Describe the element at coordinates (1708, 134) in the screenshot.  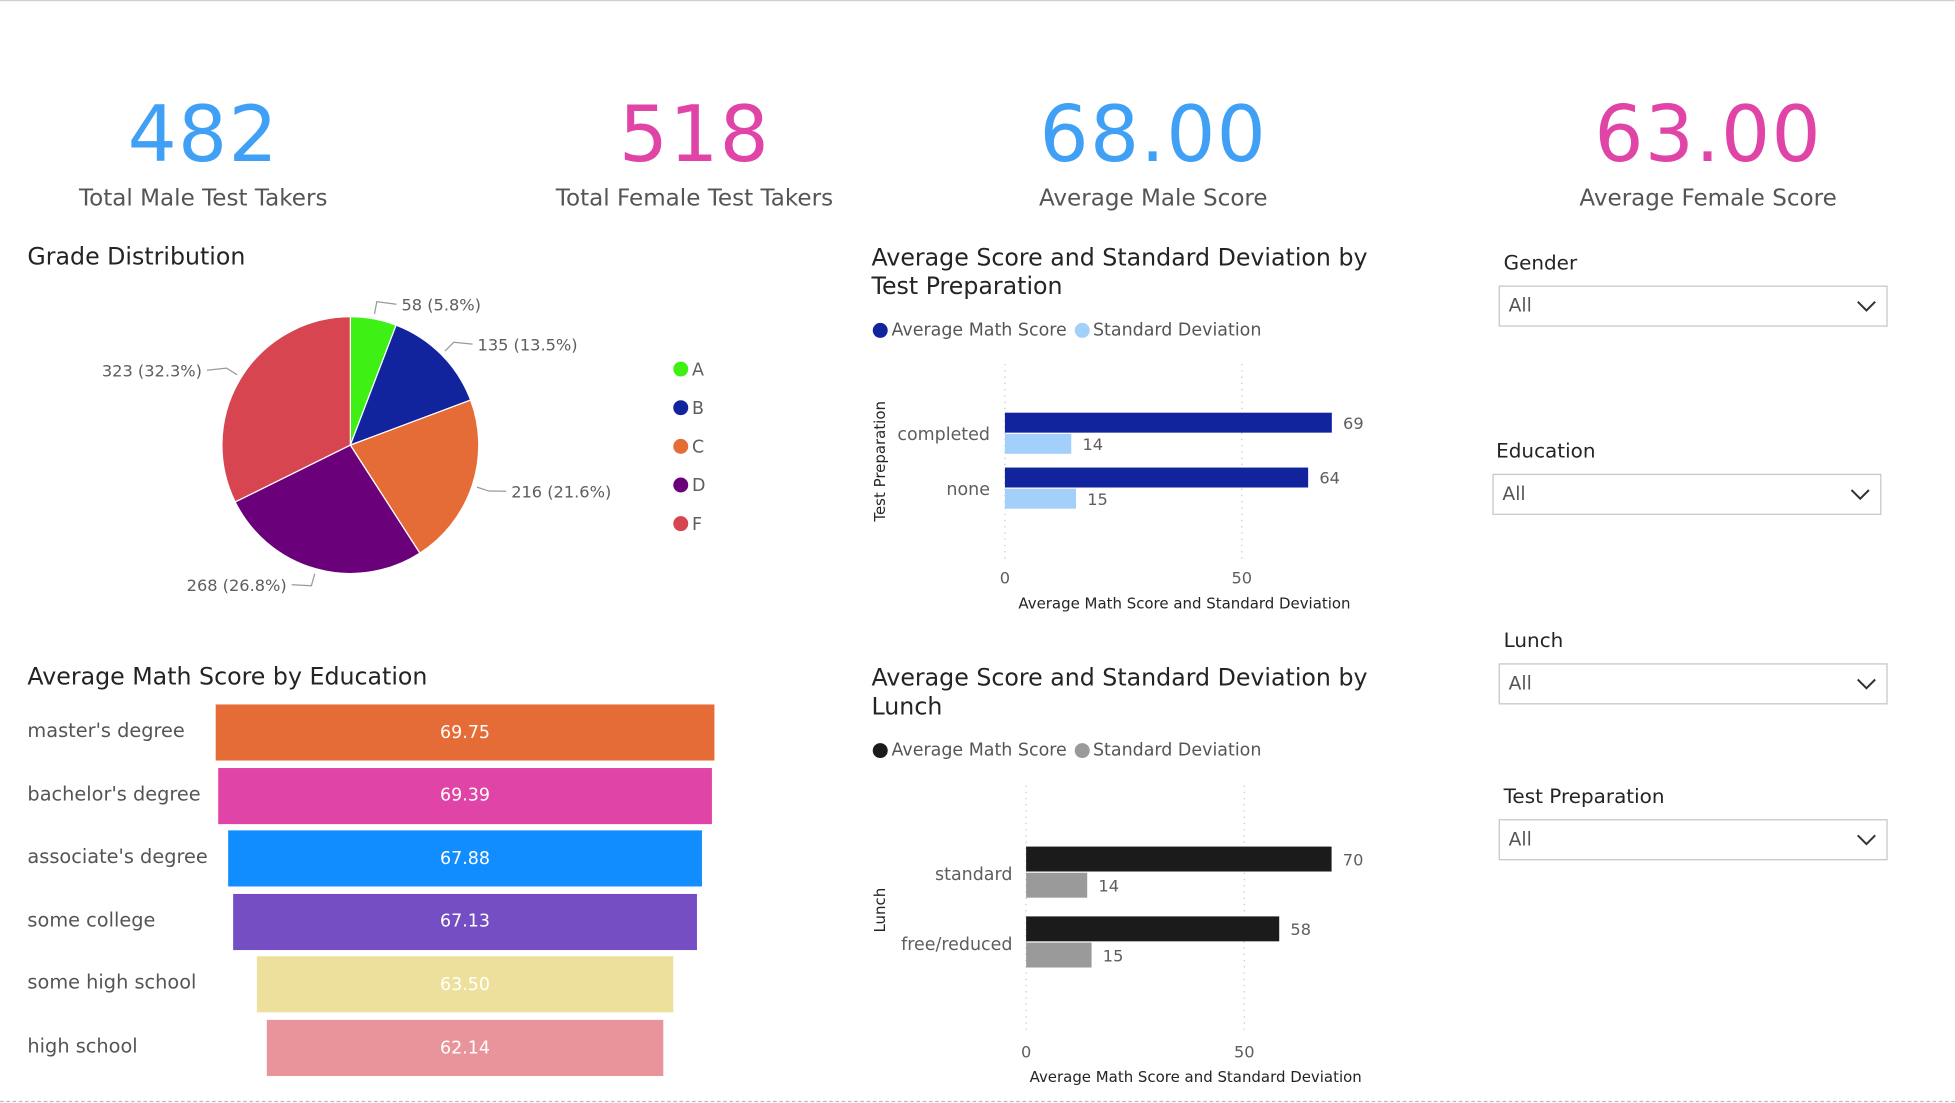
I see `kpi-value: 63.00` at that location.